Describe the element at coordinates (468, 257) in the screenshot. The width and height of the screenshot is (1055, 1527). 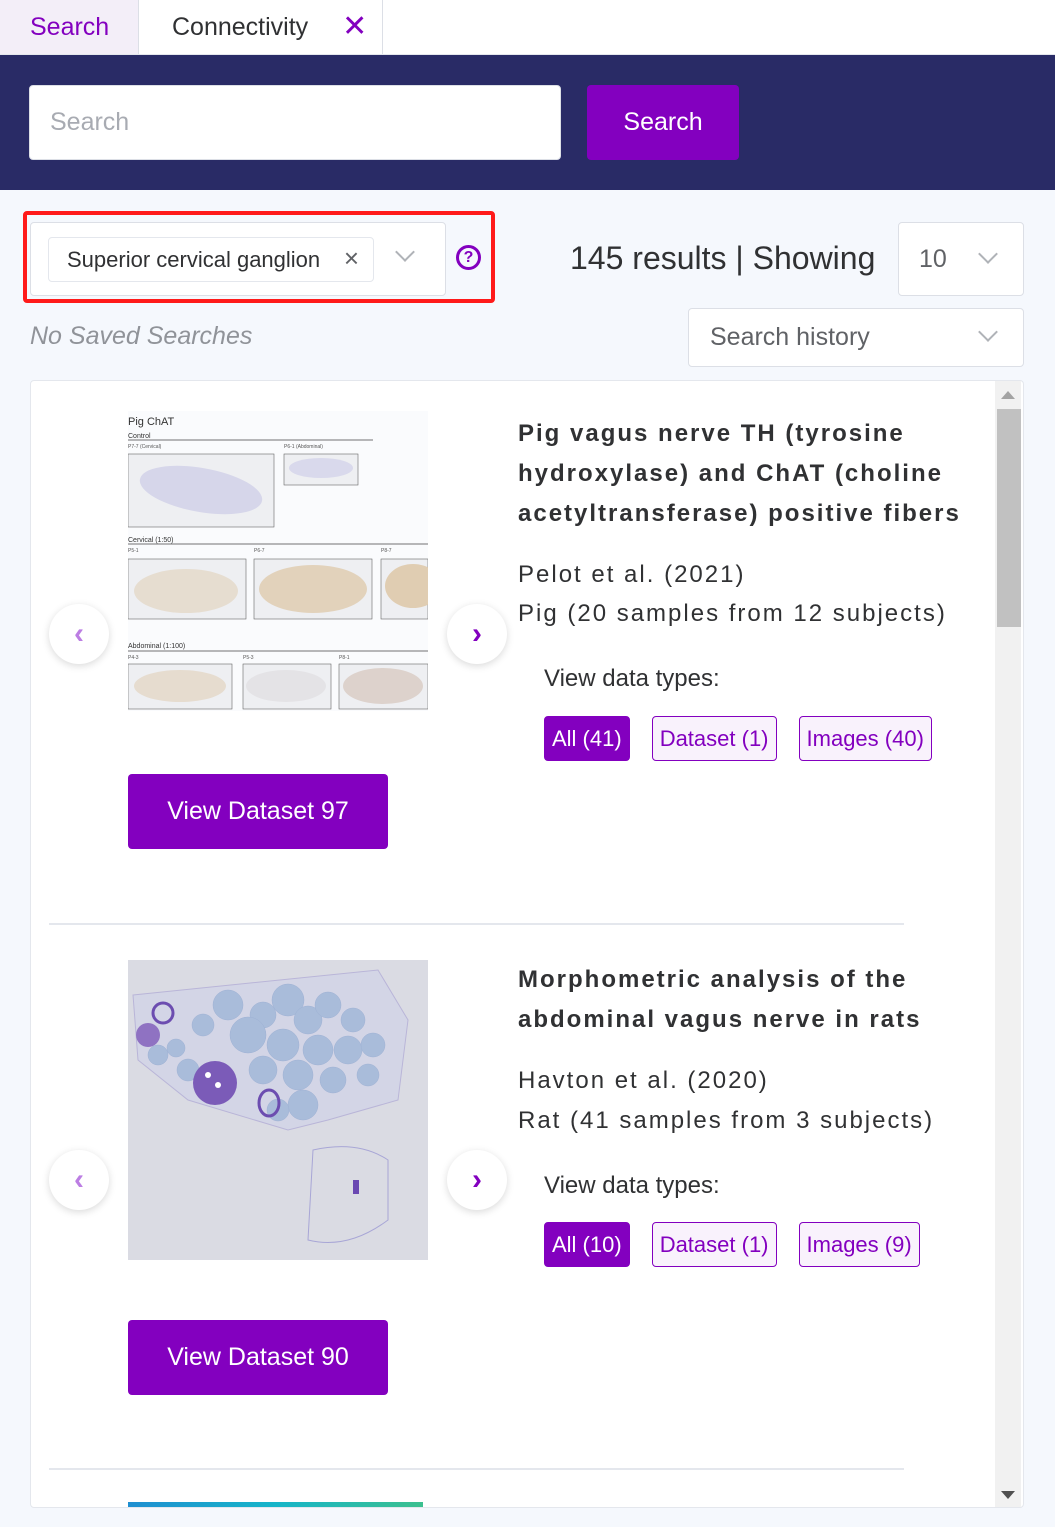
I see `help-icon: ?` at that location.